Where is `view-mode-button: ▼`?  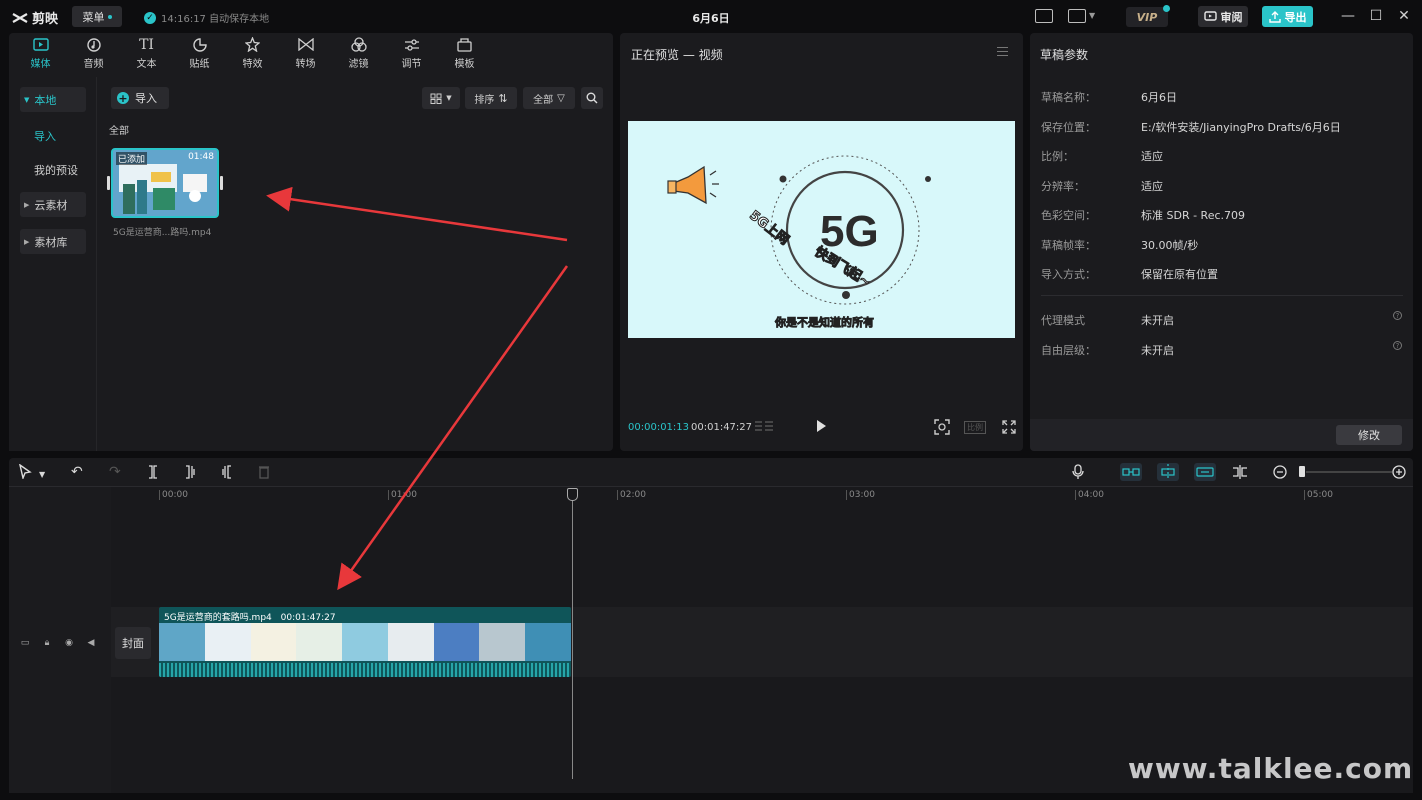
view-mode-button: ▼ is located at coordinates (441, 98).